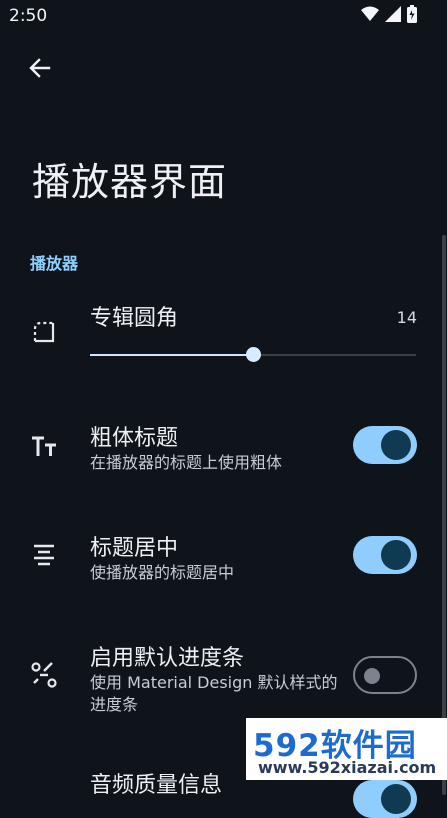 The height and width of the screenshot is (818, 447). I want to click on arrow-left-icon, so click(40, 70).